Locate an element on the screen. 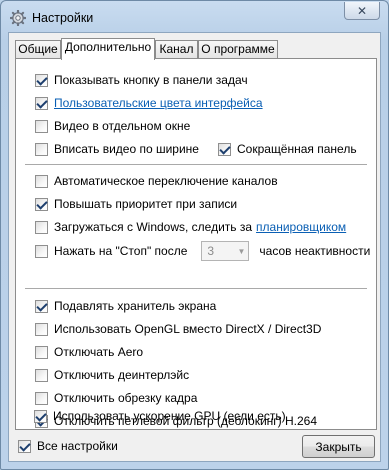 This screenshot has height=470, width=389. option-label: Вписать видео по ширине is located at coordinates (126, 149).